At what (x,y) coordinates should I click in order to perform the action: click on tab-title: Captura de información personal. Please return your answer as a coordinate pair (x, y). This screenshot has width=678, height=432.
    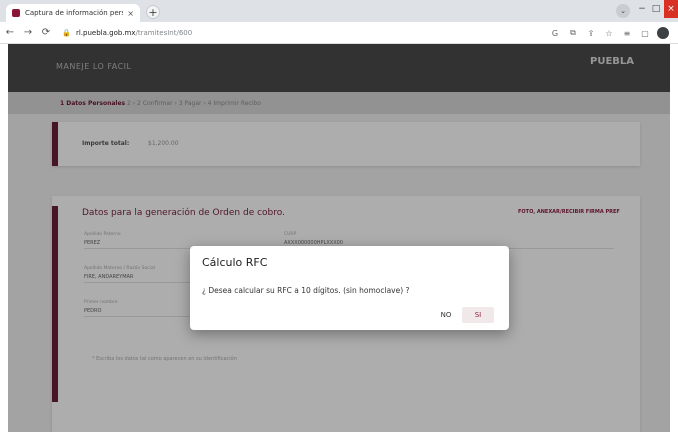
    Looking at the image, I should click on (74, 13).